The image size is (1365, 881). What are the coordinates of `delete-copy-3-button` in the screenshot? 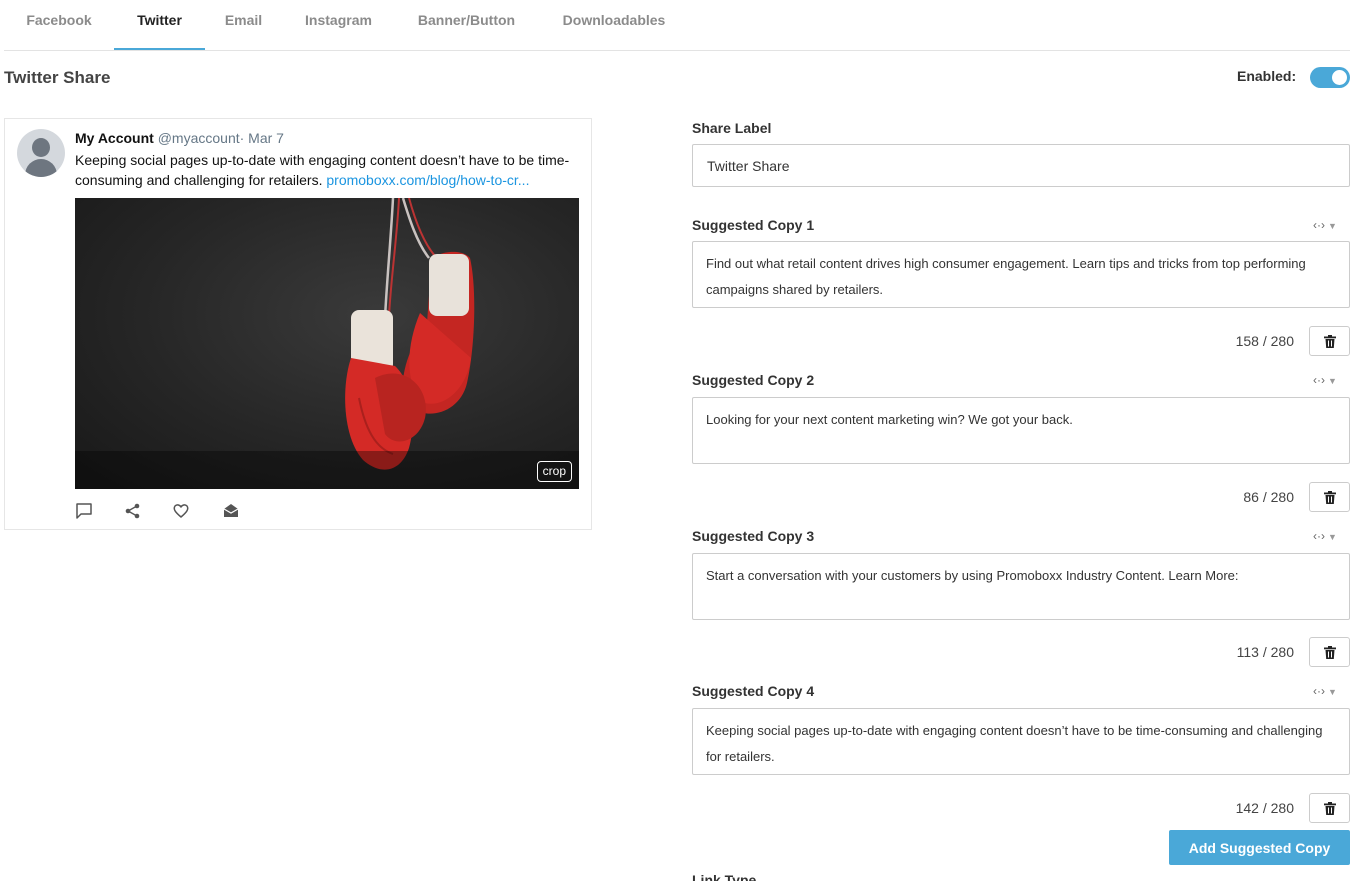 It's located at (1329, 652).